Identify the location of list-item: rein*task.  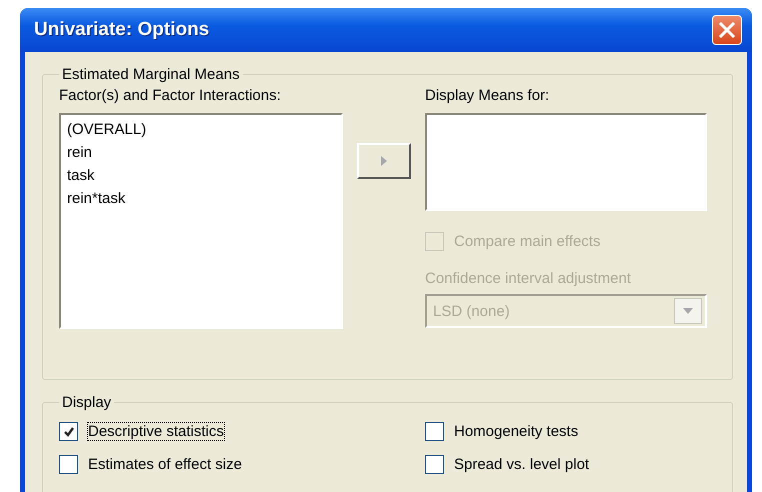
(201, 198).